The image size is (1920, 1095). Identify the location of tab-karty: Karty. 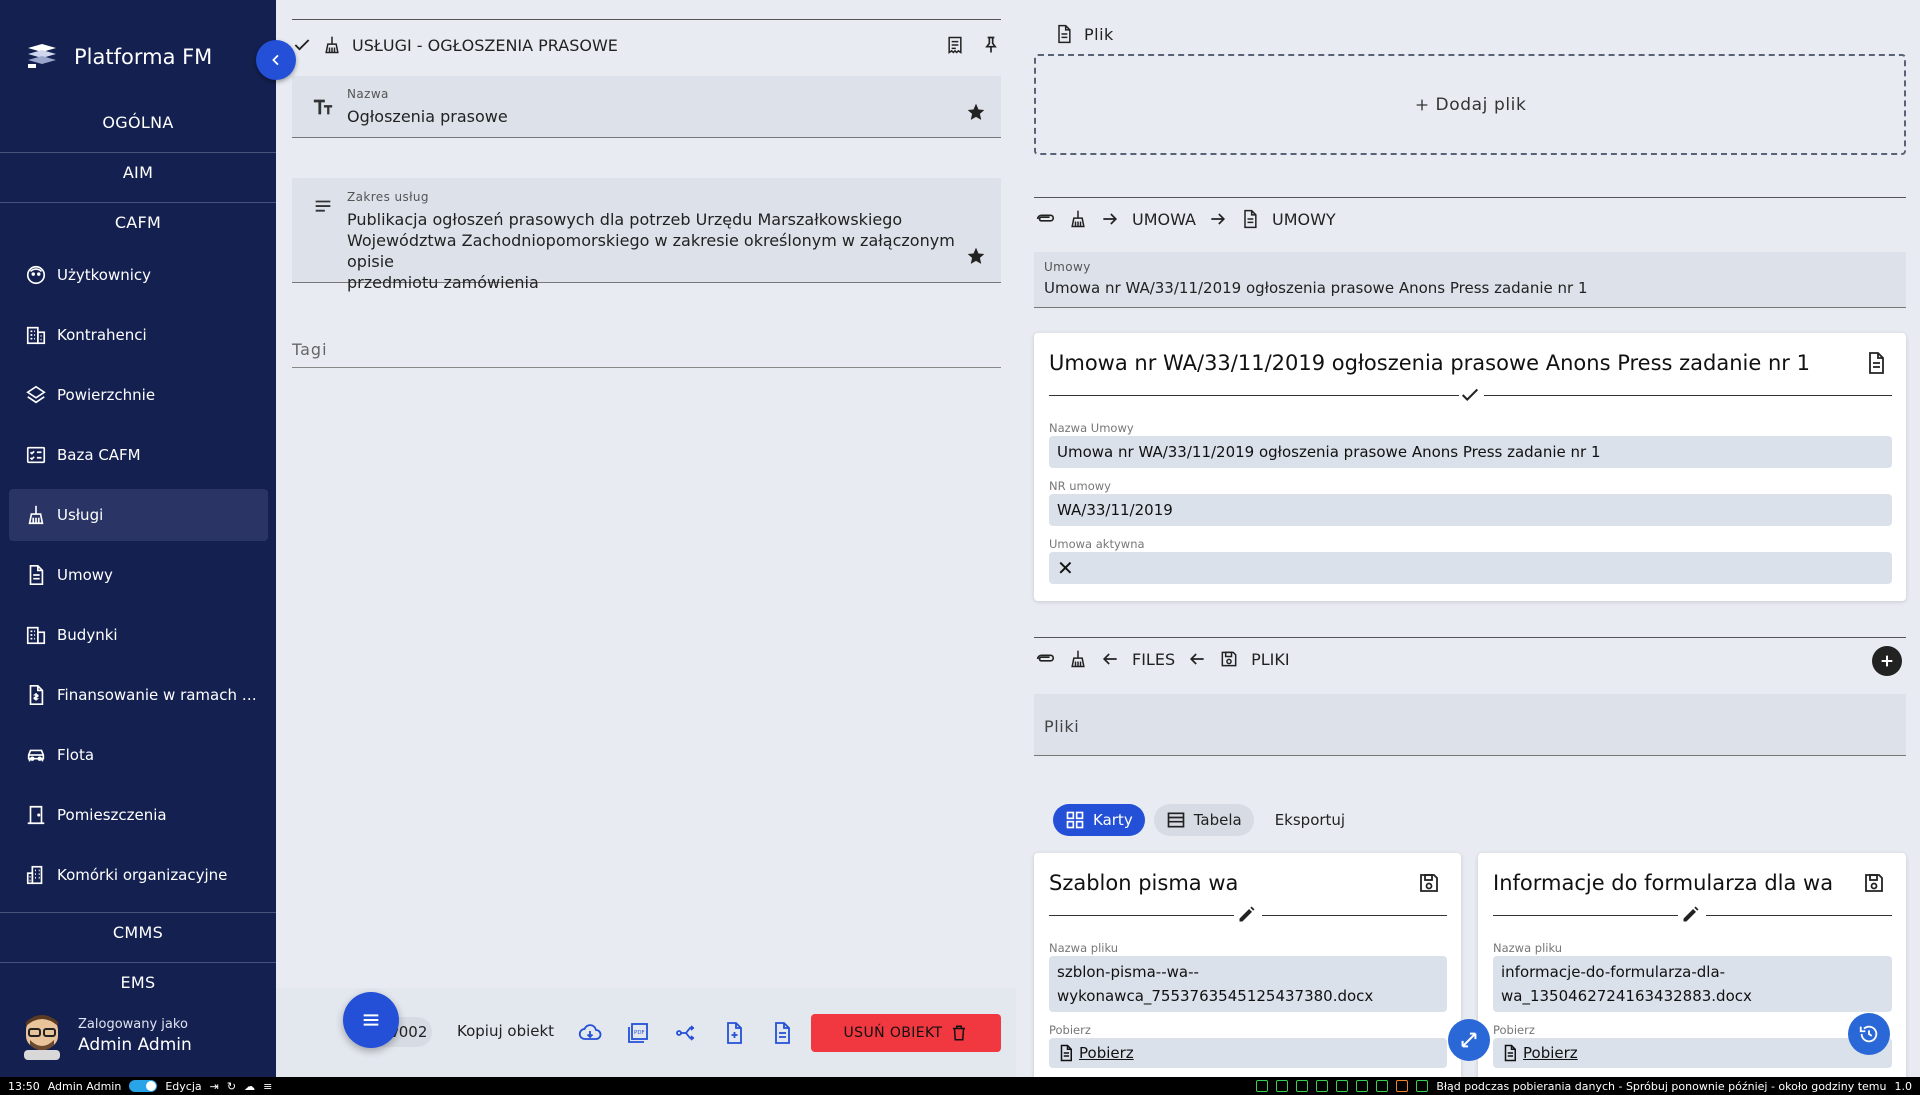
(1099, 820).